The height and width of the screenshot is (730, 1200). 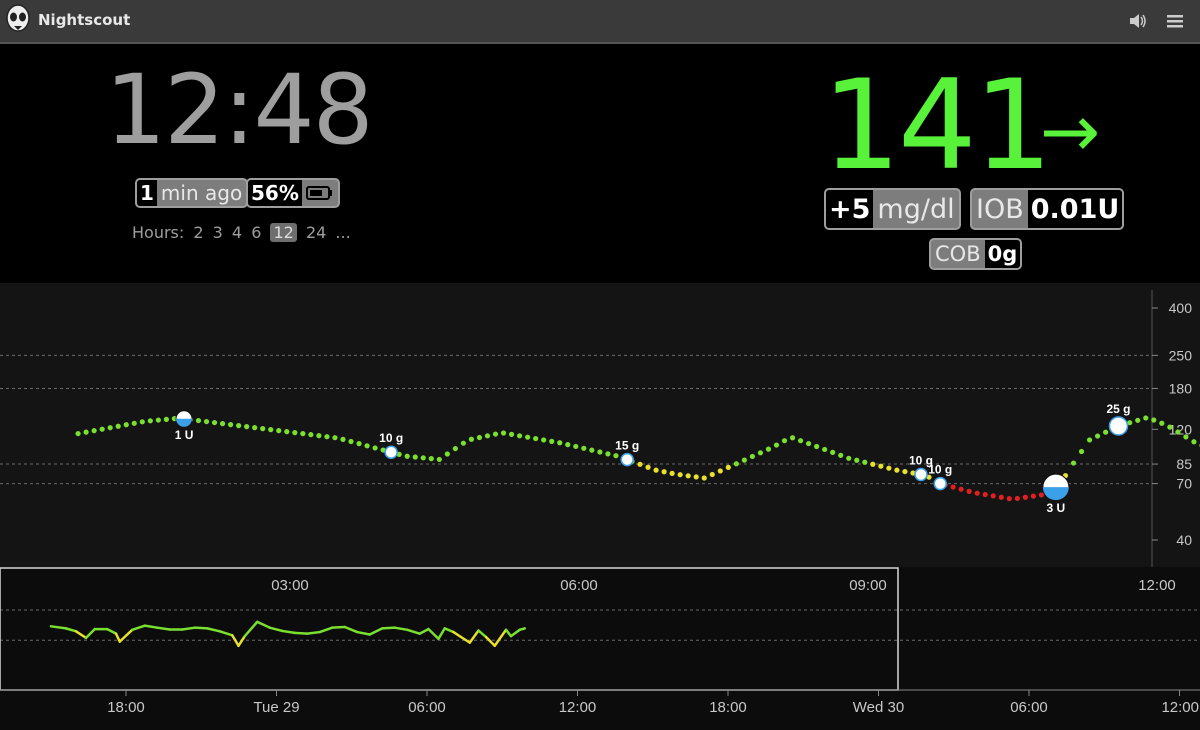 I want to click on y-axis-tick-label: 40, so click(x=1184, y=540).